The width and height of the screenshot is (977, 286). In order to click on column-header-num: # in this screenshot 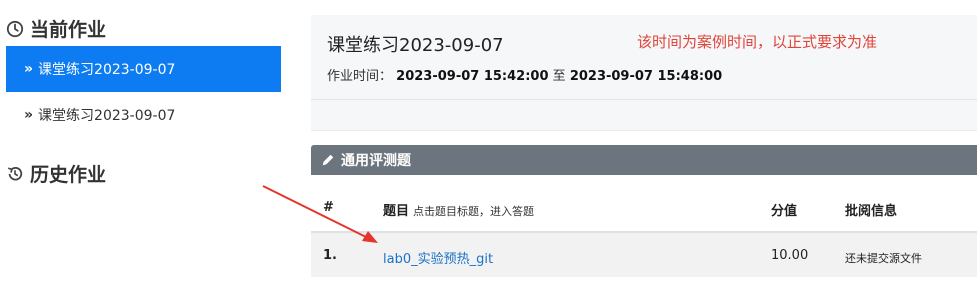, I will do `click(328, 207)`.